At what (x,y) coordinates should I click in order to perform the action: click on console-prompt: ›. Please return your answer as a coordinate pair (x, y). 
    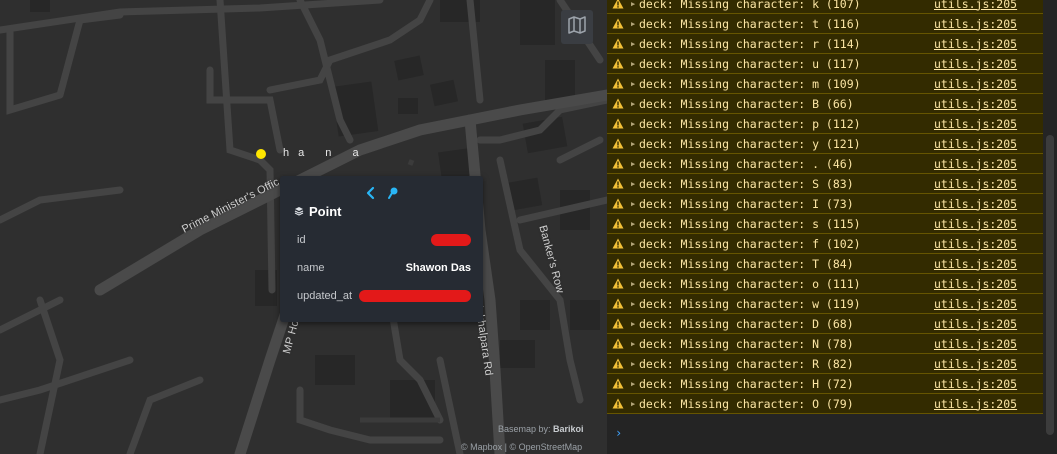
    Looking at the image, I should click on (618, 433).